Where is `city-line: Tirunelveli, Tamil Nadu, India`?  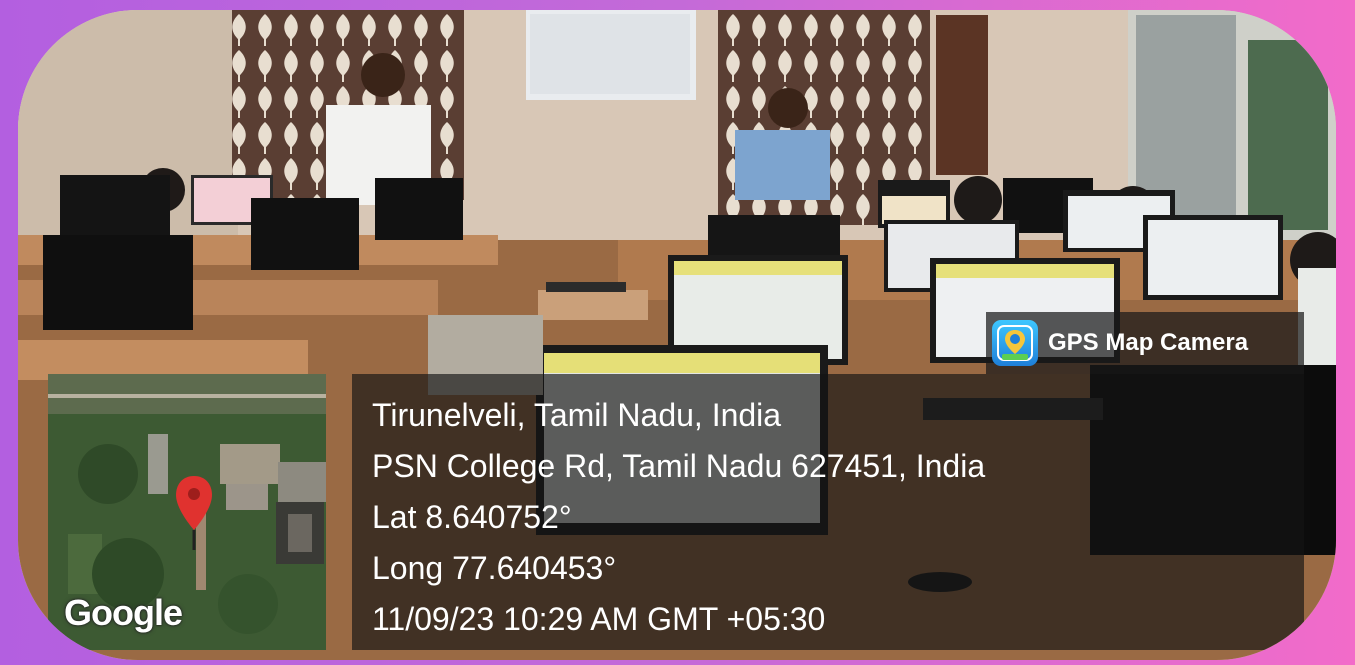
city-line: Tirunelveli, Tamil Nadu, India is located at coordinates (577, 415).